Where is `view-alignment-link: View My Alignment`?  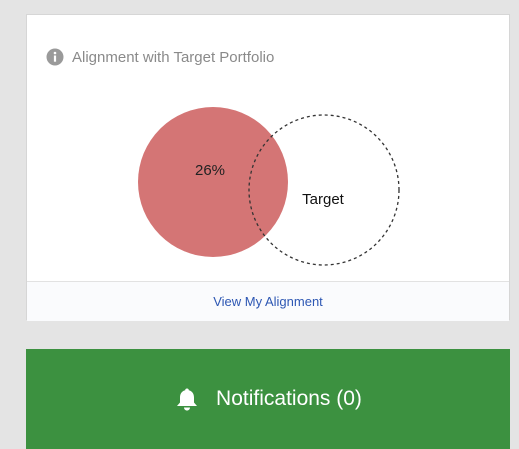 view-alignment-link: View My Alignment is located at coordinates (268, 301).